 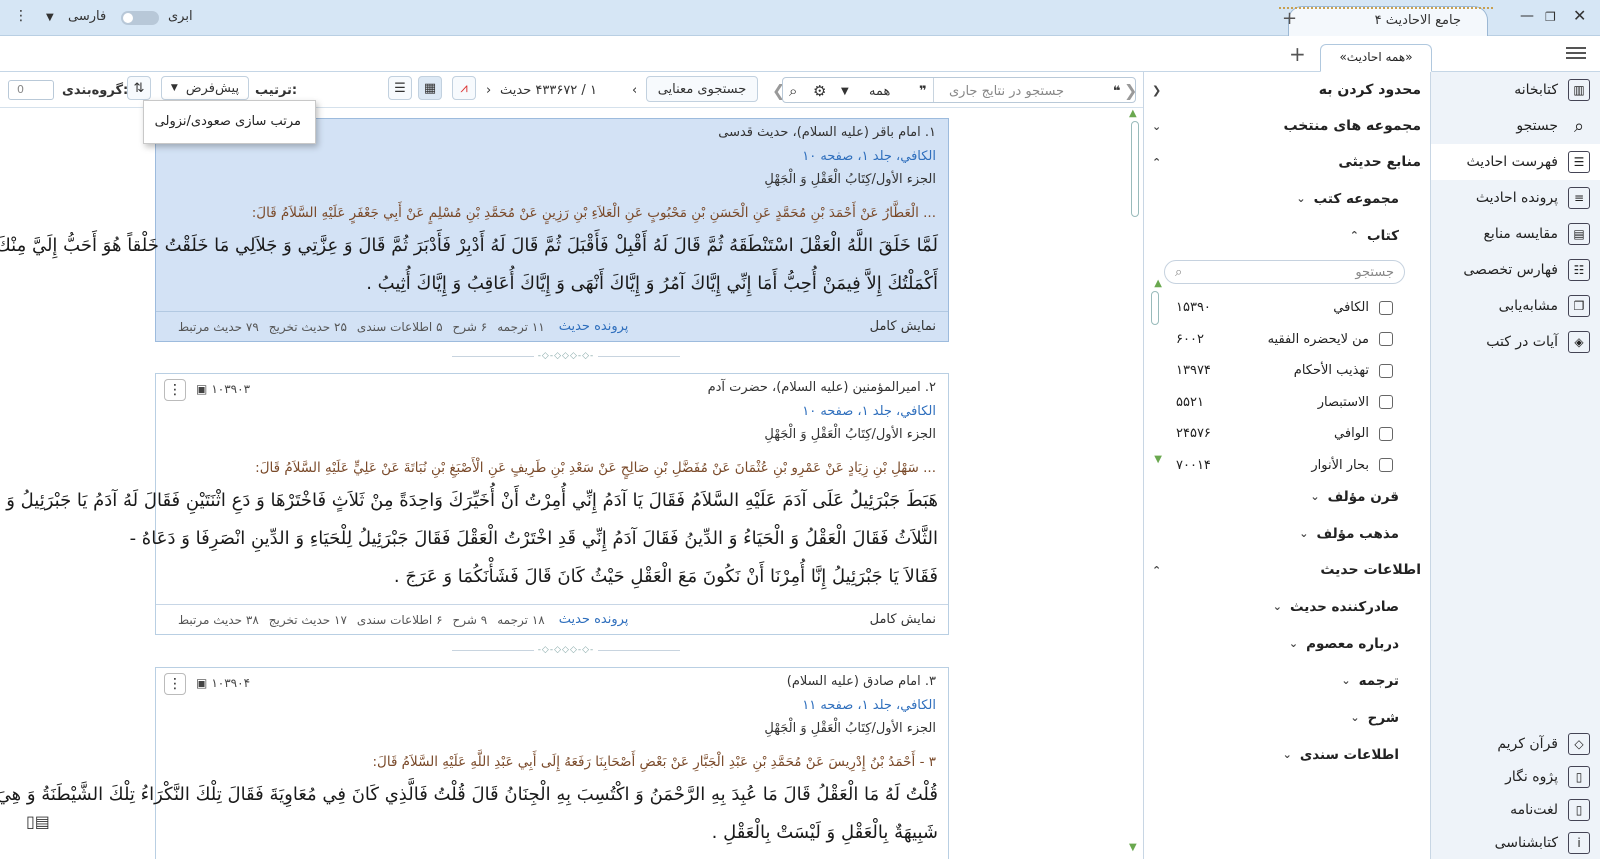 What do you see at coordinates (1376, 58) in the screenshot?
I see `tab-all-hadiths: «همه احادیث»` at bounding box center [1376, 58].